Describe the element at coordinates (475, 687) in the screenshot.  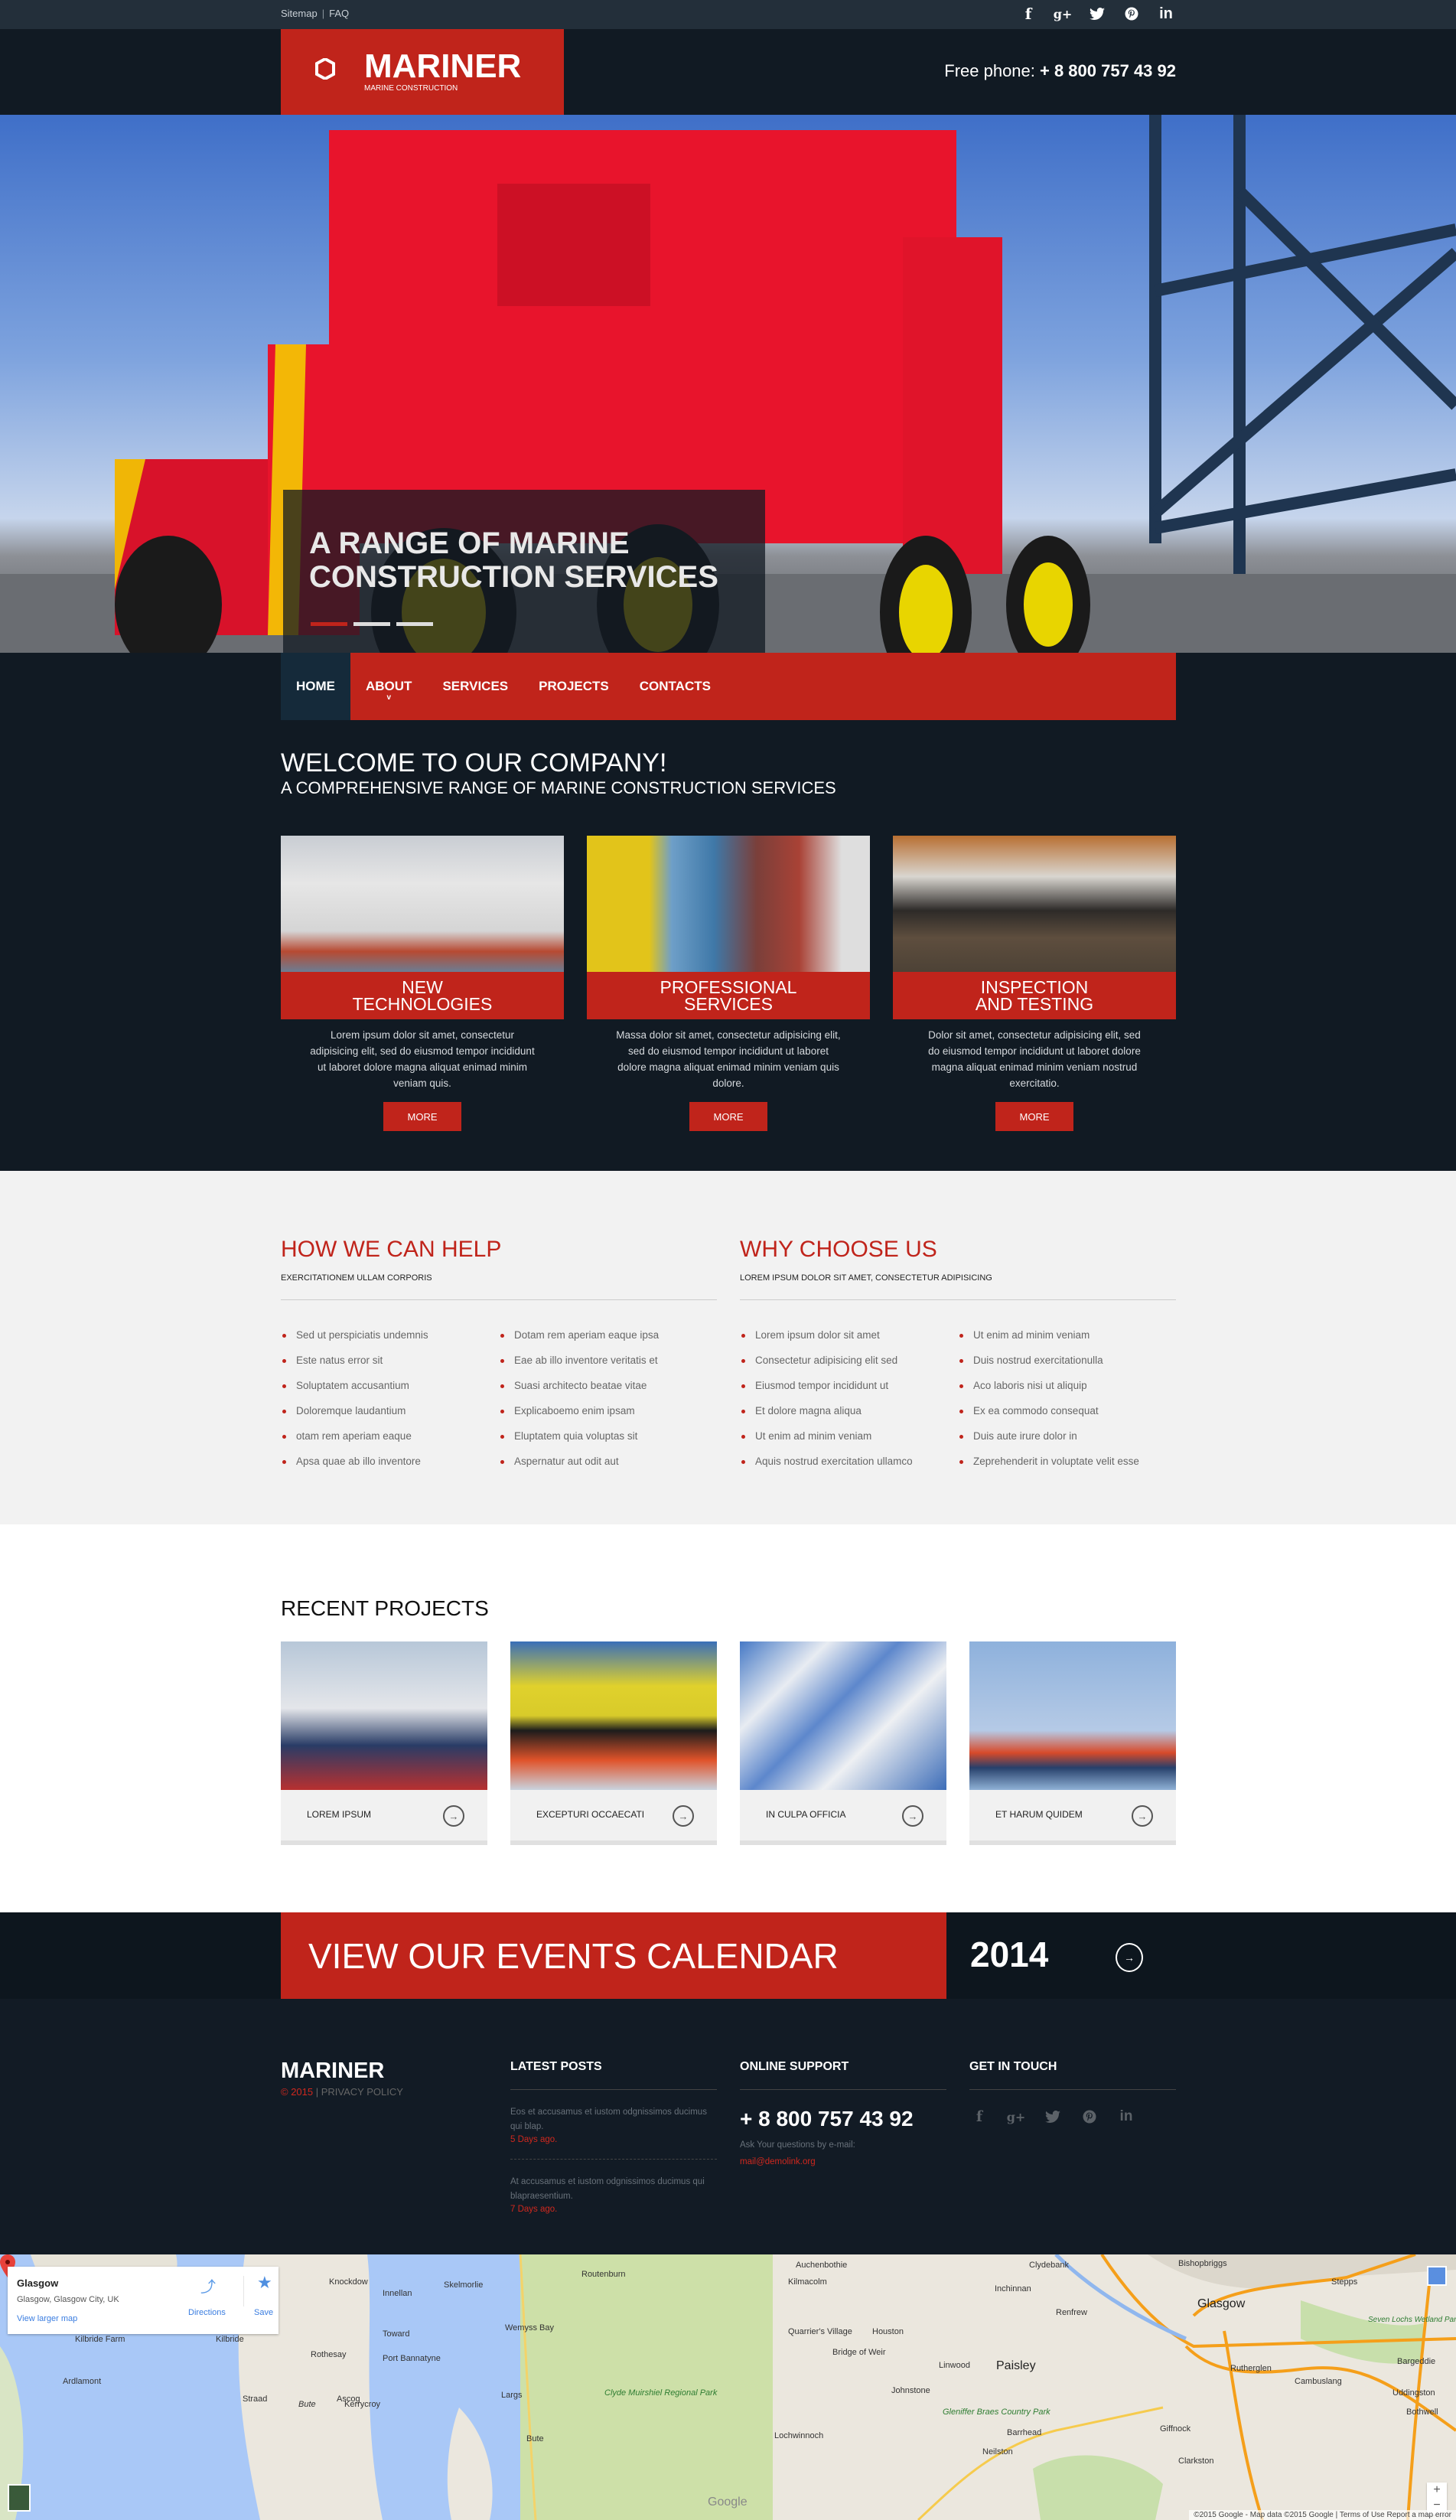
I see `nav-services: SERVICES` at that location.